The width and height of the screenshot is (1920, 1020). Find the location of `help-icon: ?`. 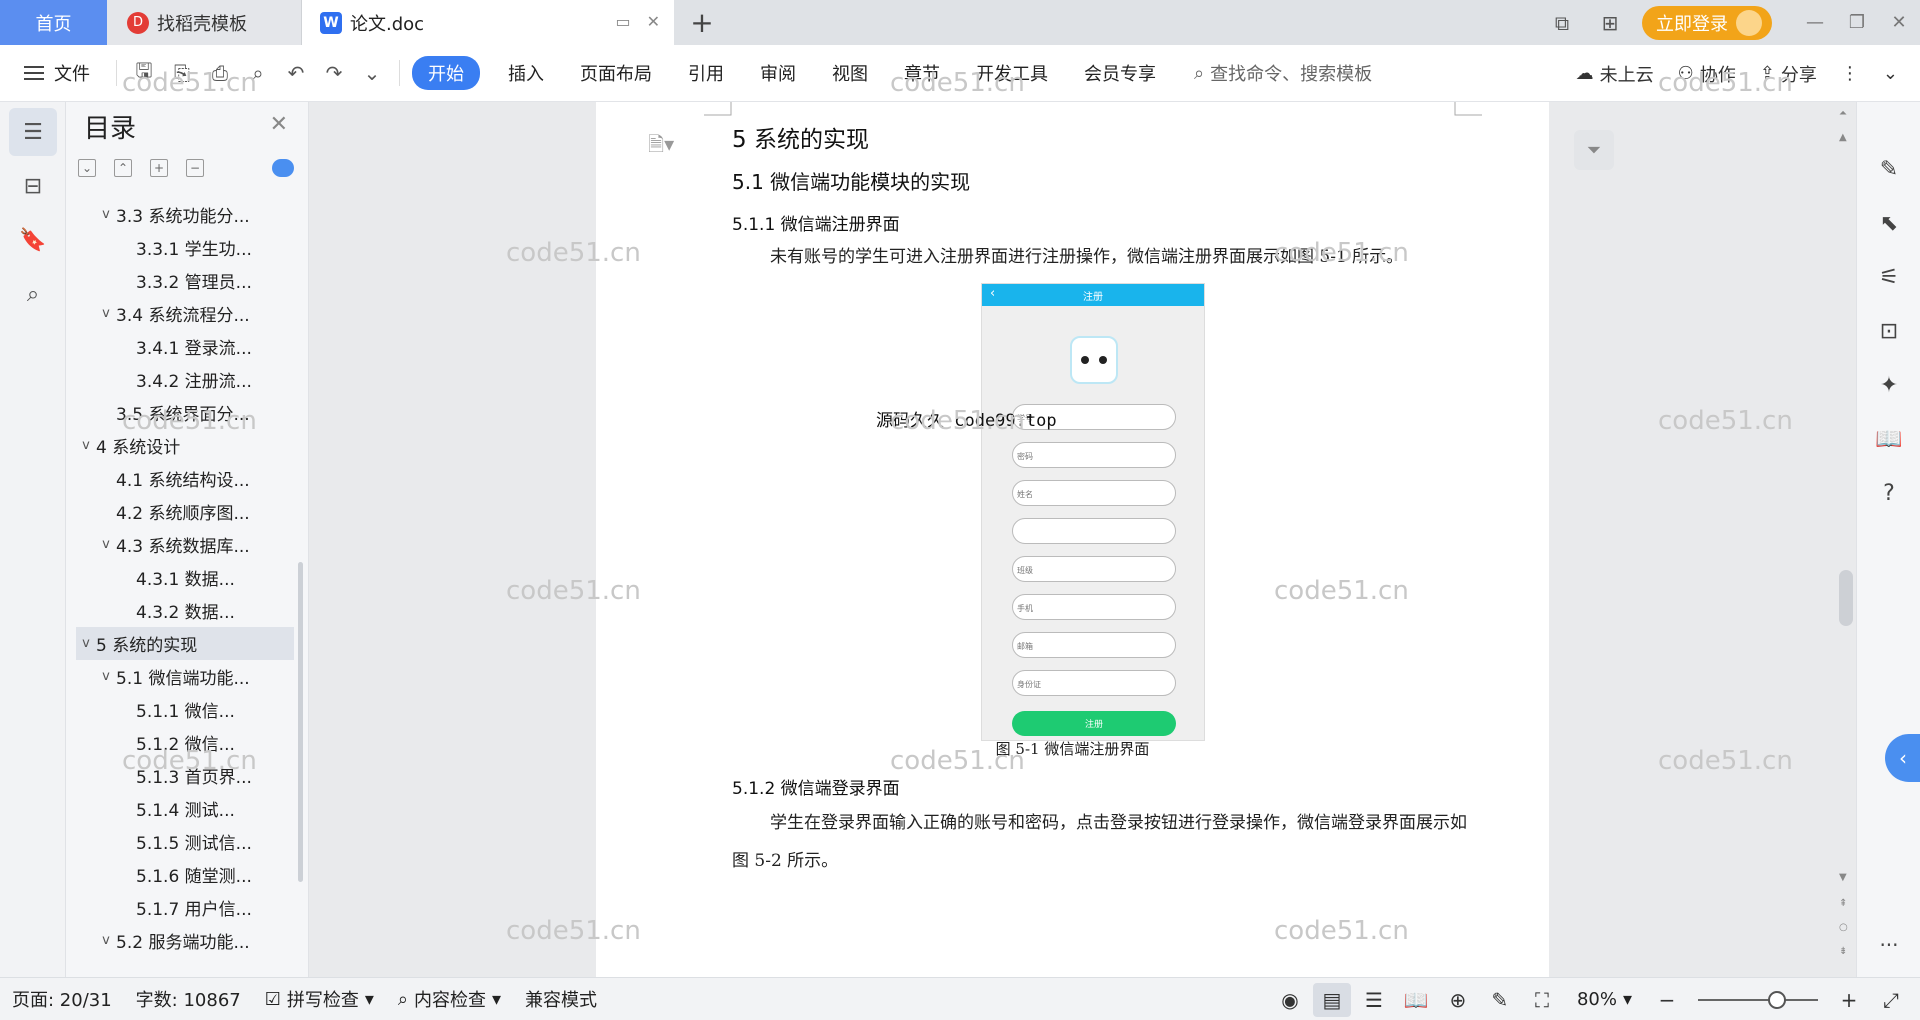

help-icon: ? is located at coordinates (1888, 493).